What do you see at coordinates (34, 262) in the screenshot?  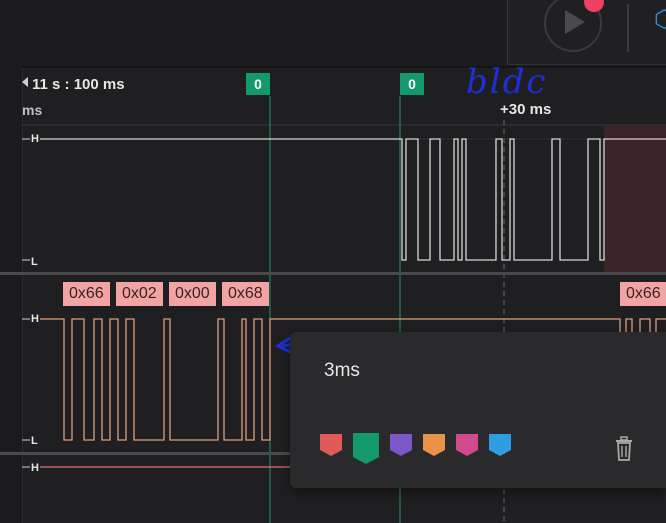 I see `top-low-label: L` at bounding box center [34, 262].